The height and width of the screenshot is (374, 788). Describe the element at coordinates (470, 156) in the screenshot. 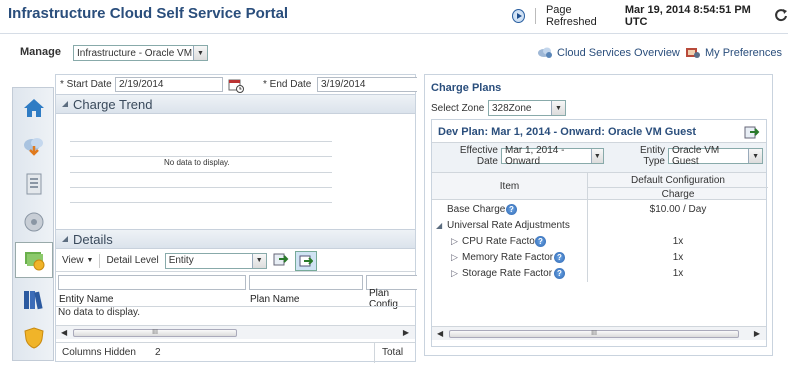

I see `effective-date-label: Effective Date` at that location.